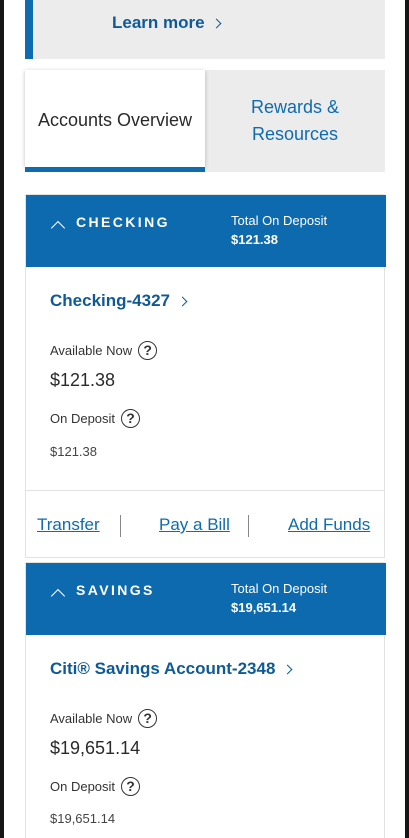  What do you see at coordinates (91, 350) in the screenshot?
I see `checking-available-label: Available Now` at bounding box center [91, 350].